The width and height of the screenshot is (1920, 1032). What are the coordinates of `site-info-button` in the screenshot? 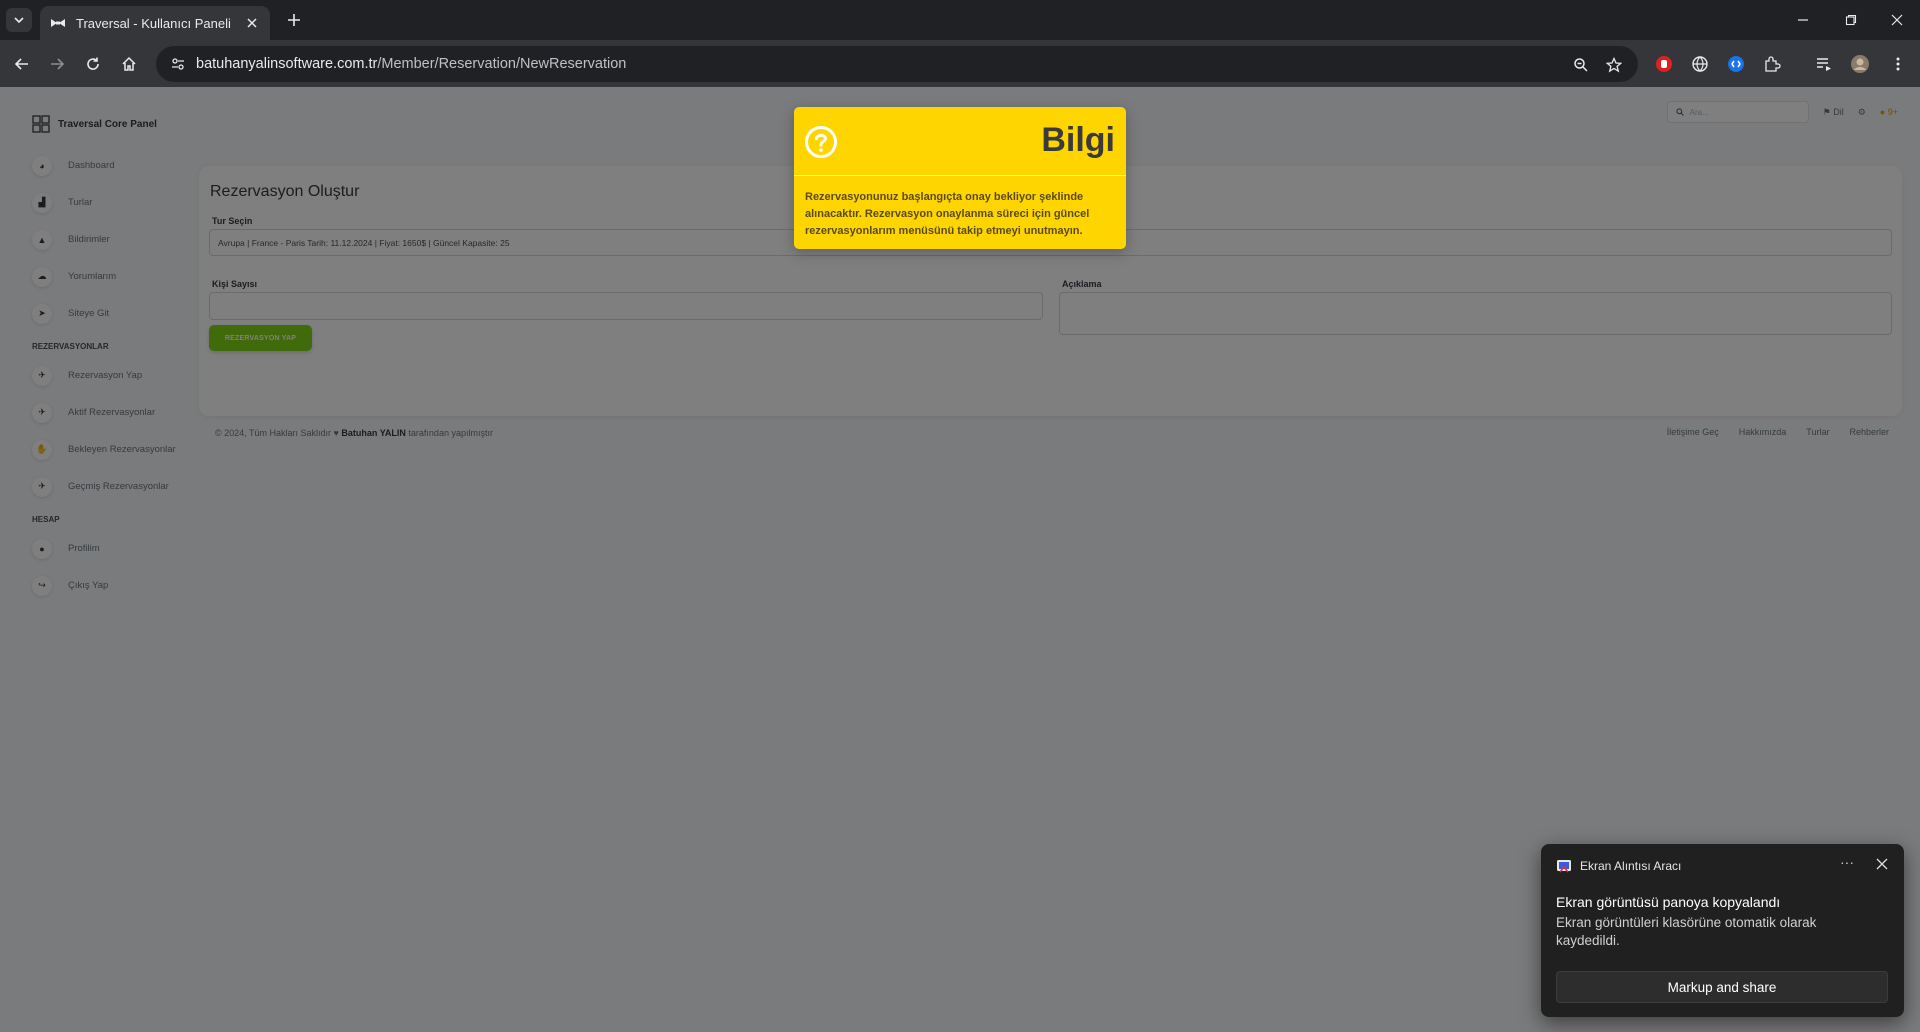 It's located at (178, 64).